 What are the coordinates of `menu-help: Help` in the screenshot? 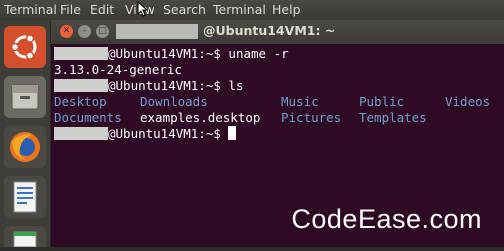 It's located at (286, 10).